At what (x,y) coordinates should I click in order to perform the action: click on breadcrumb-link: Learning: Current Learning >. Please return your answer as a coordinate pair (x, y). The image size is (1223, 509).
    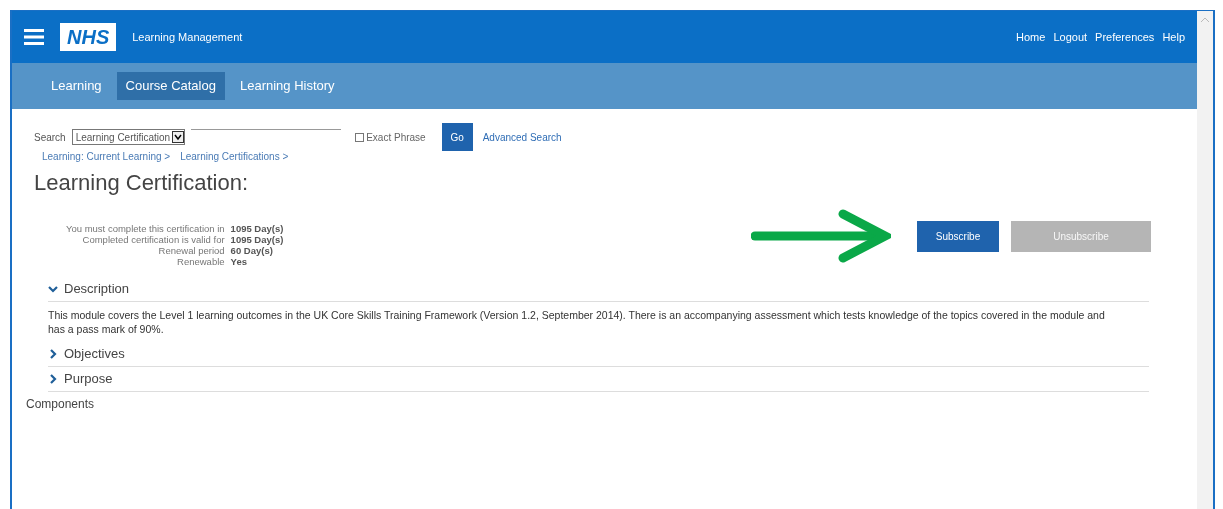
    Looking at the image, I should click on (106, 156).